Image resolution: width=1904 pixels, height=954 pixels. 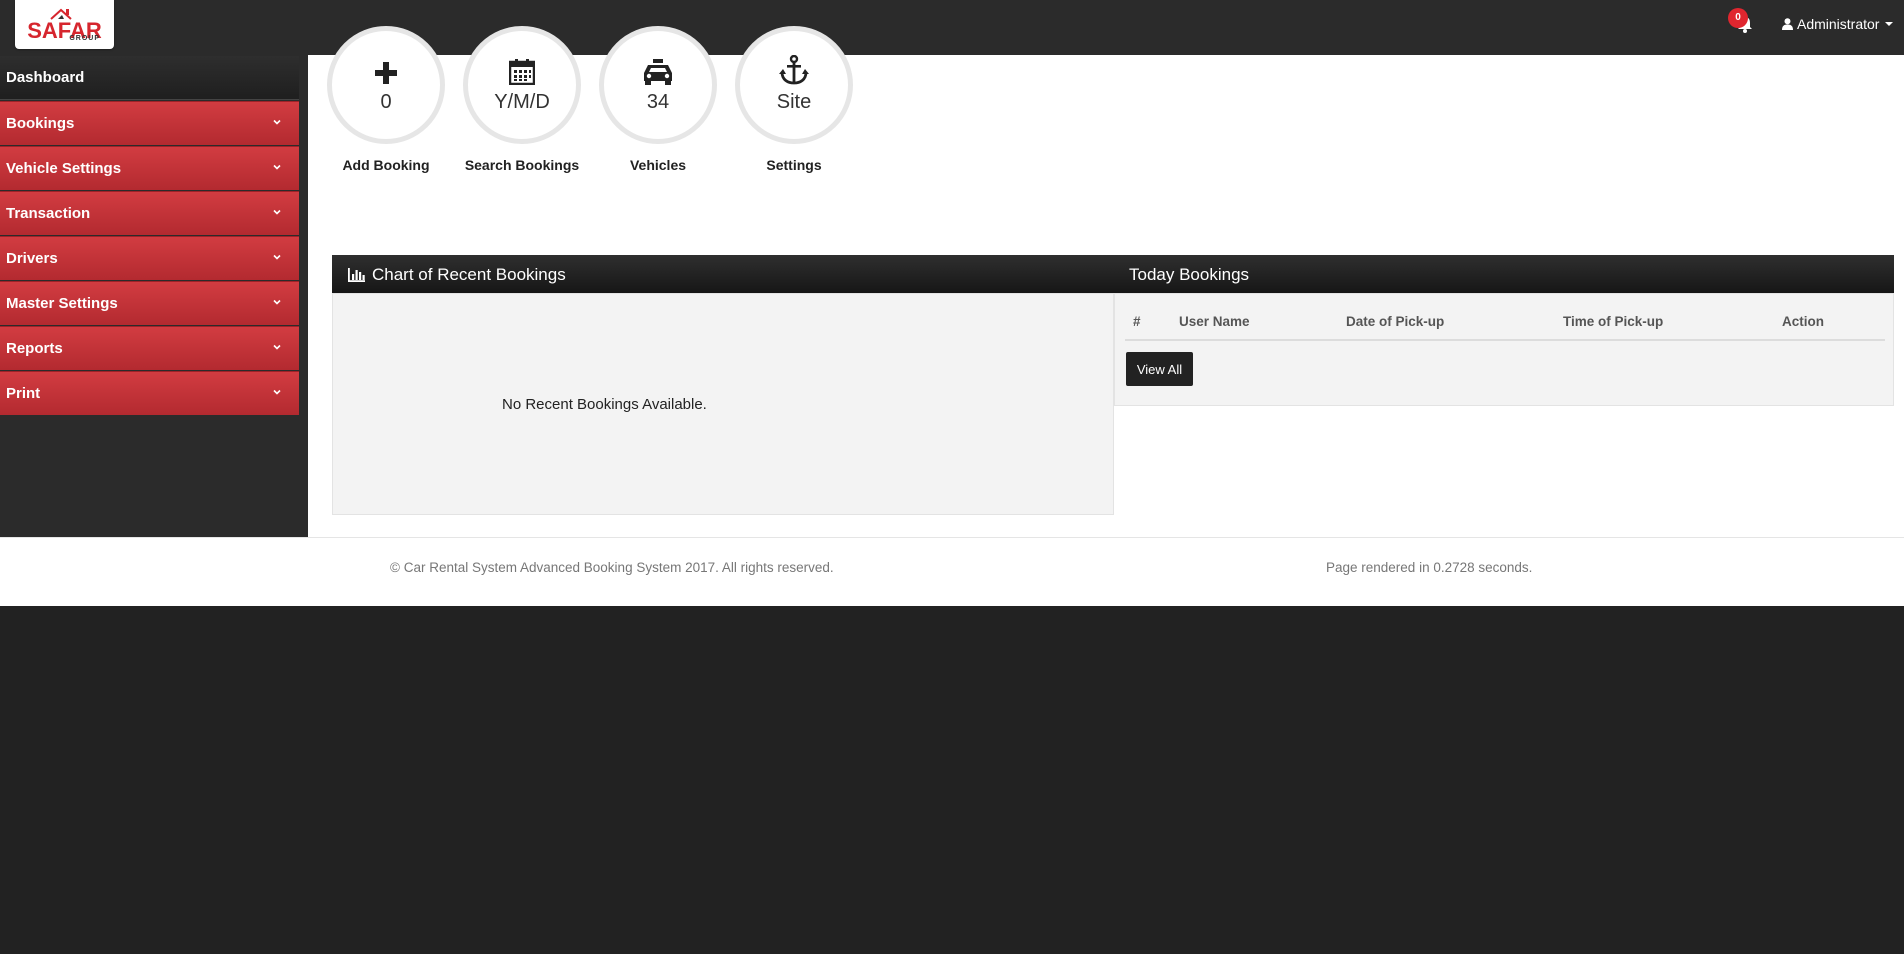 I want to click on logo-subtext: GROUP, so click(x=84, y=38).